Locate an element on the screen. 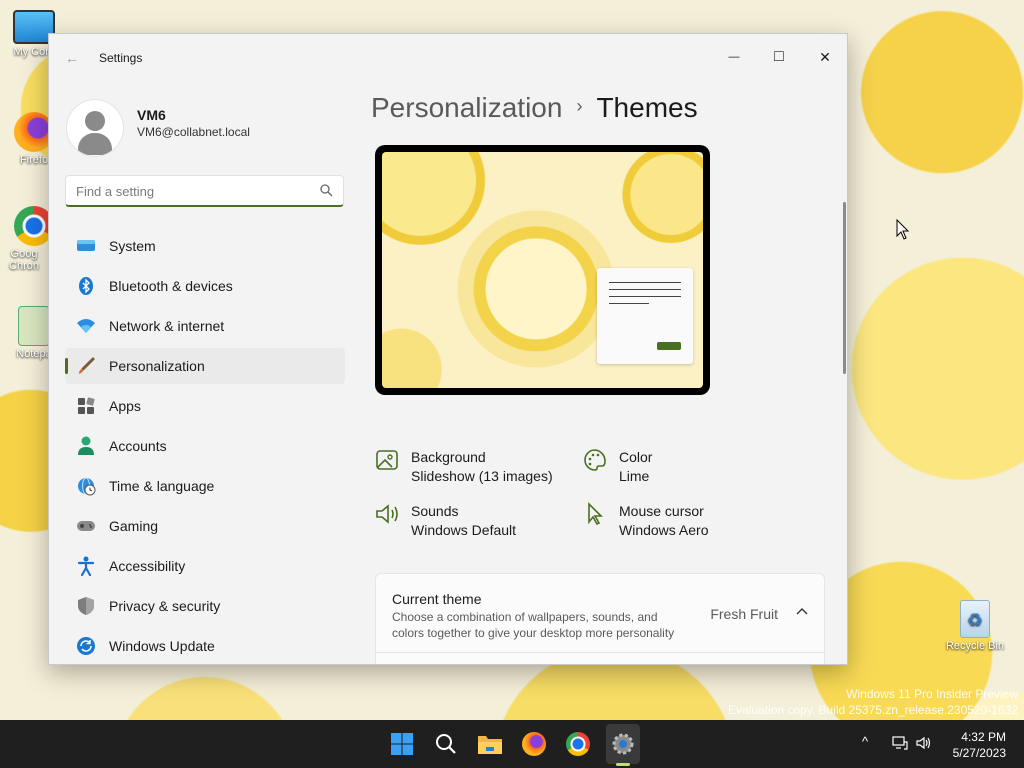  breadcrumb: Personalization › Themes is located at coordinates (534, 108).